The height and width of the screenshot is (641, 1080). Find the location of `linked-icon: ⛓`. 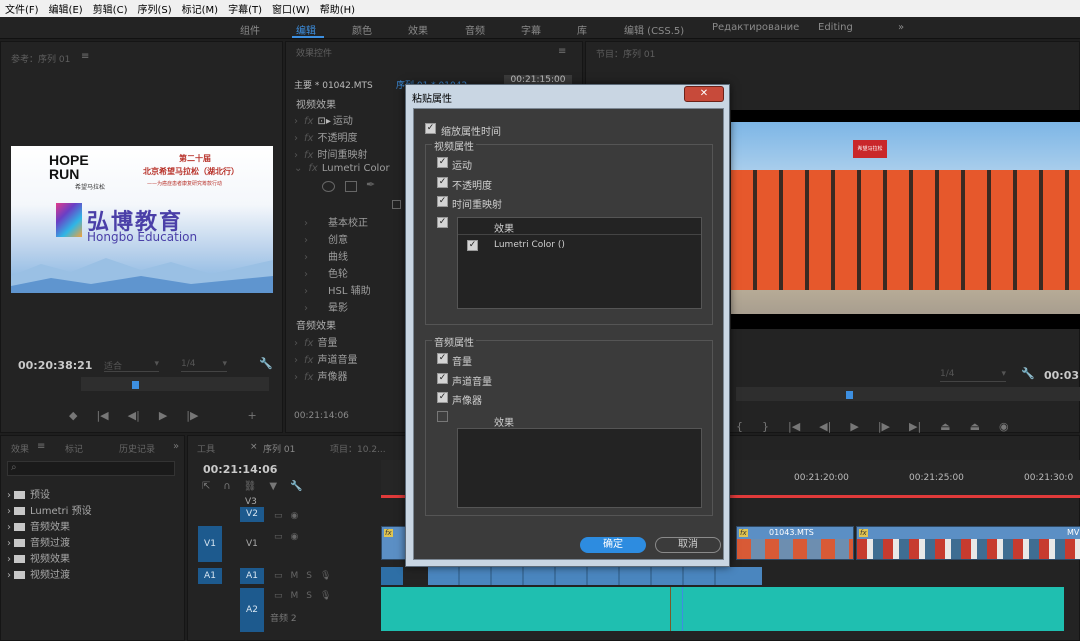

linked-icon: ⛓ is located at coordinates (257, 486).